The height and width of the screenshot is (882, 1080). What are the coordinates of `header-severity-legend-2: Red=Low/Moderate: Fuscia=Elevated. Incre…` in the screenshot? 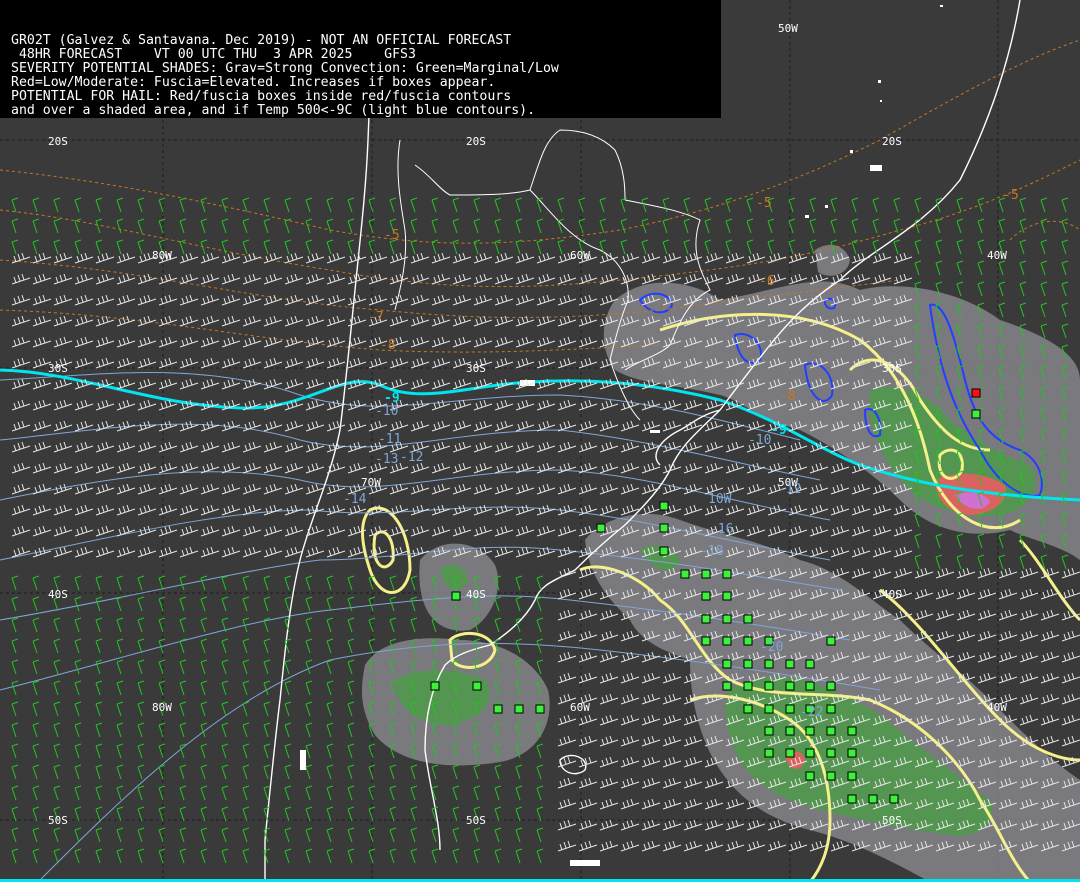 It's located at (253, 82).